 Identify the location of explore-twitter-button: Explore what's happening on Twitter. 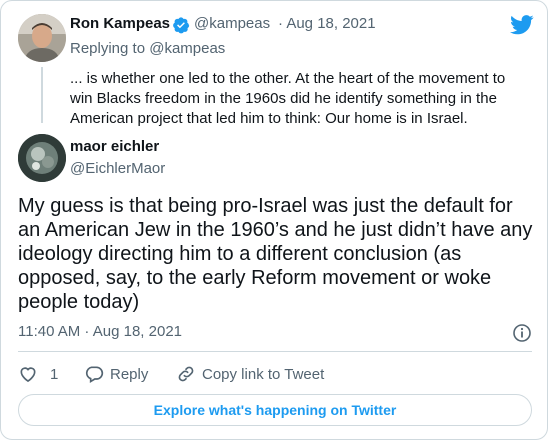
(275, 410).